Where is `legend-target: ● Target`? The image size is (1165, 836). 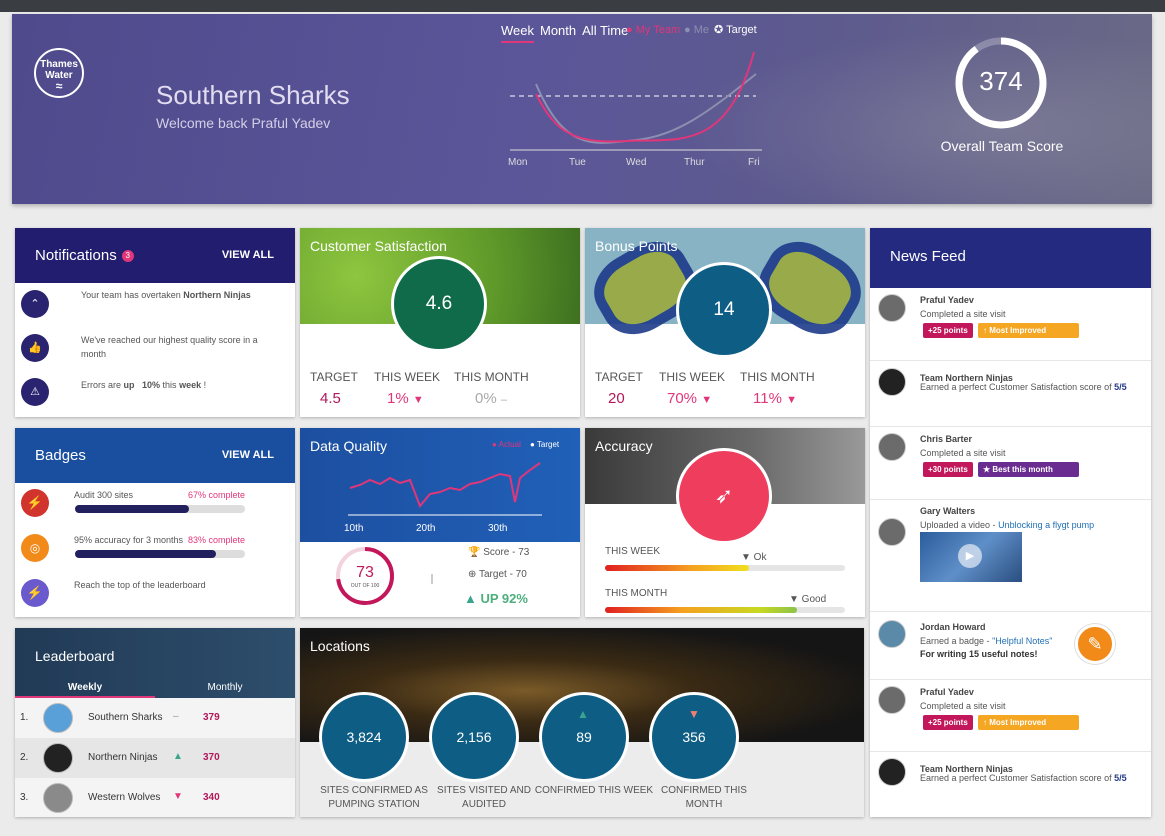 legend-target: ● Target is located at coordinates (544, 444).